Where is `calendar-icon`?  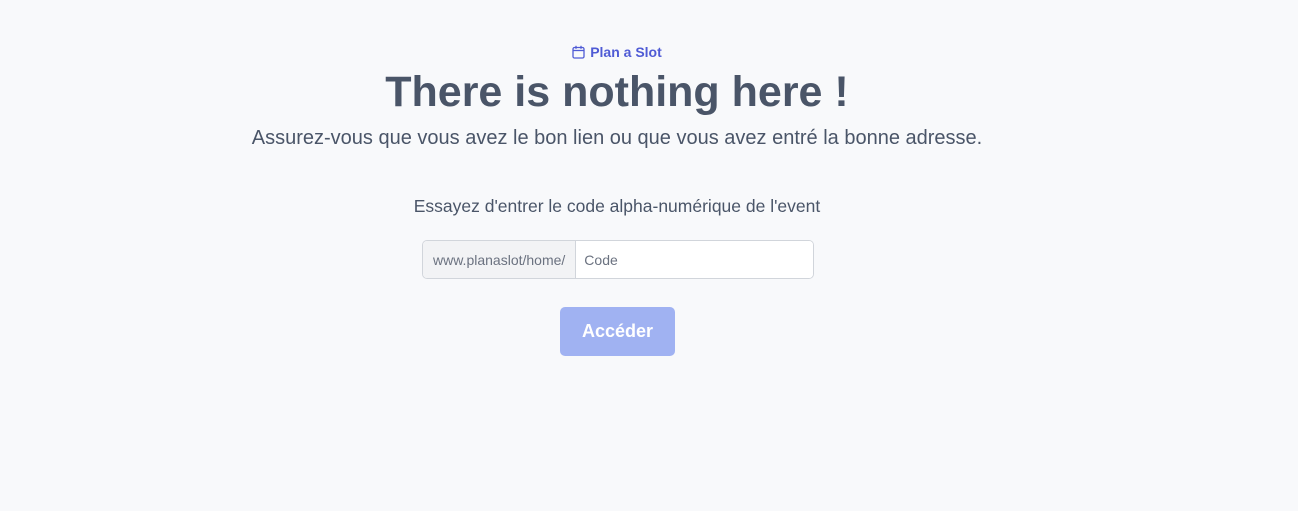 calendar-icon is located at coordinates (578, 52).